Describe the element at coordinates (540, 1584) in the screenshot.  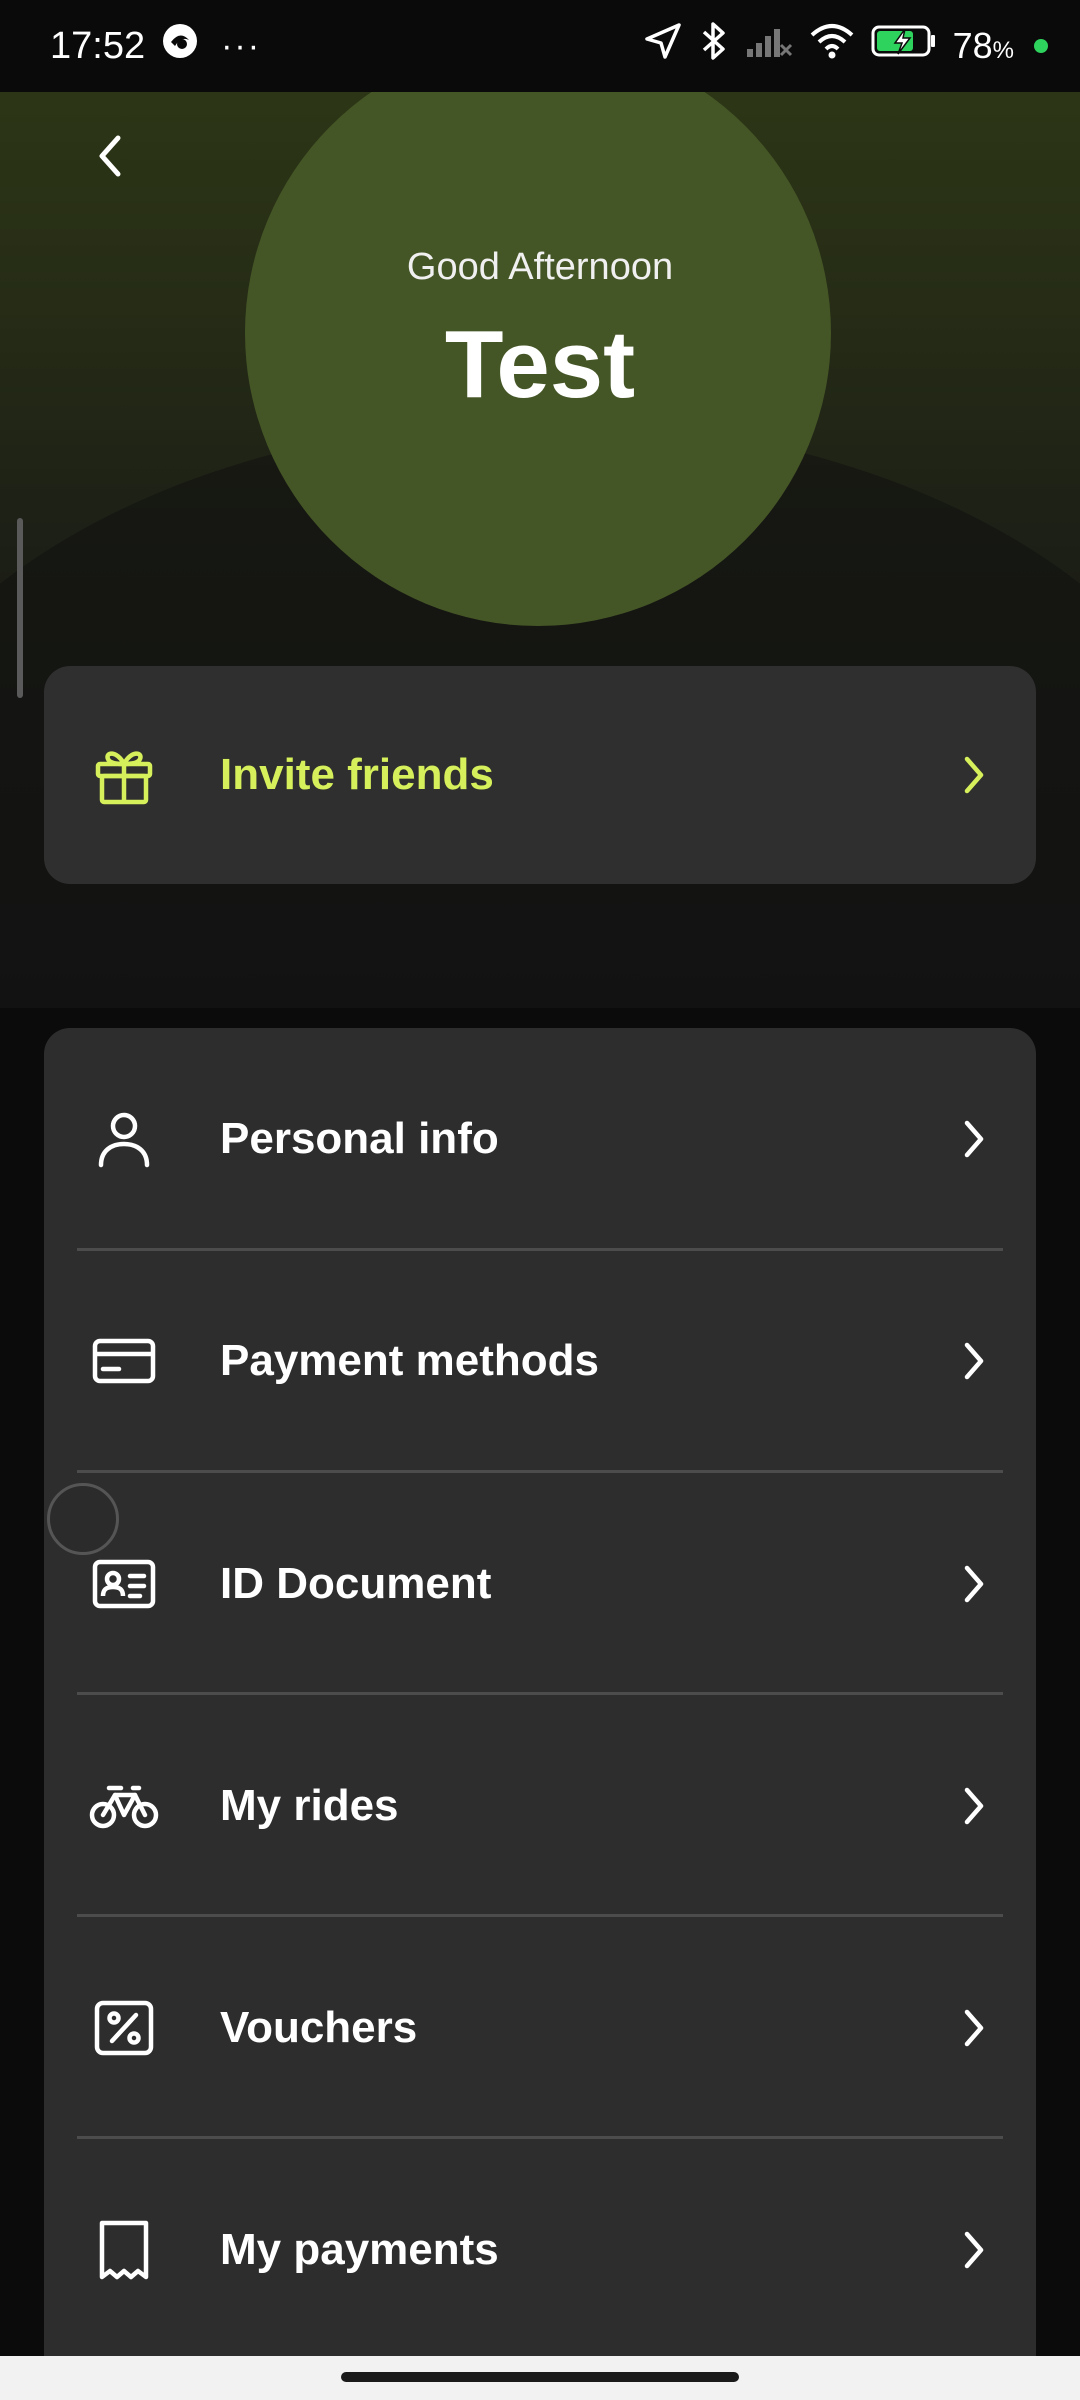
I see `menu-item-id-document: ID Document` at that location.